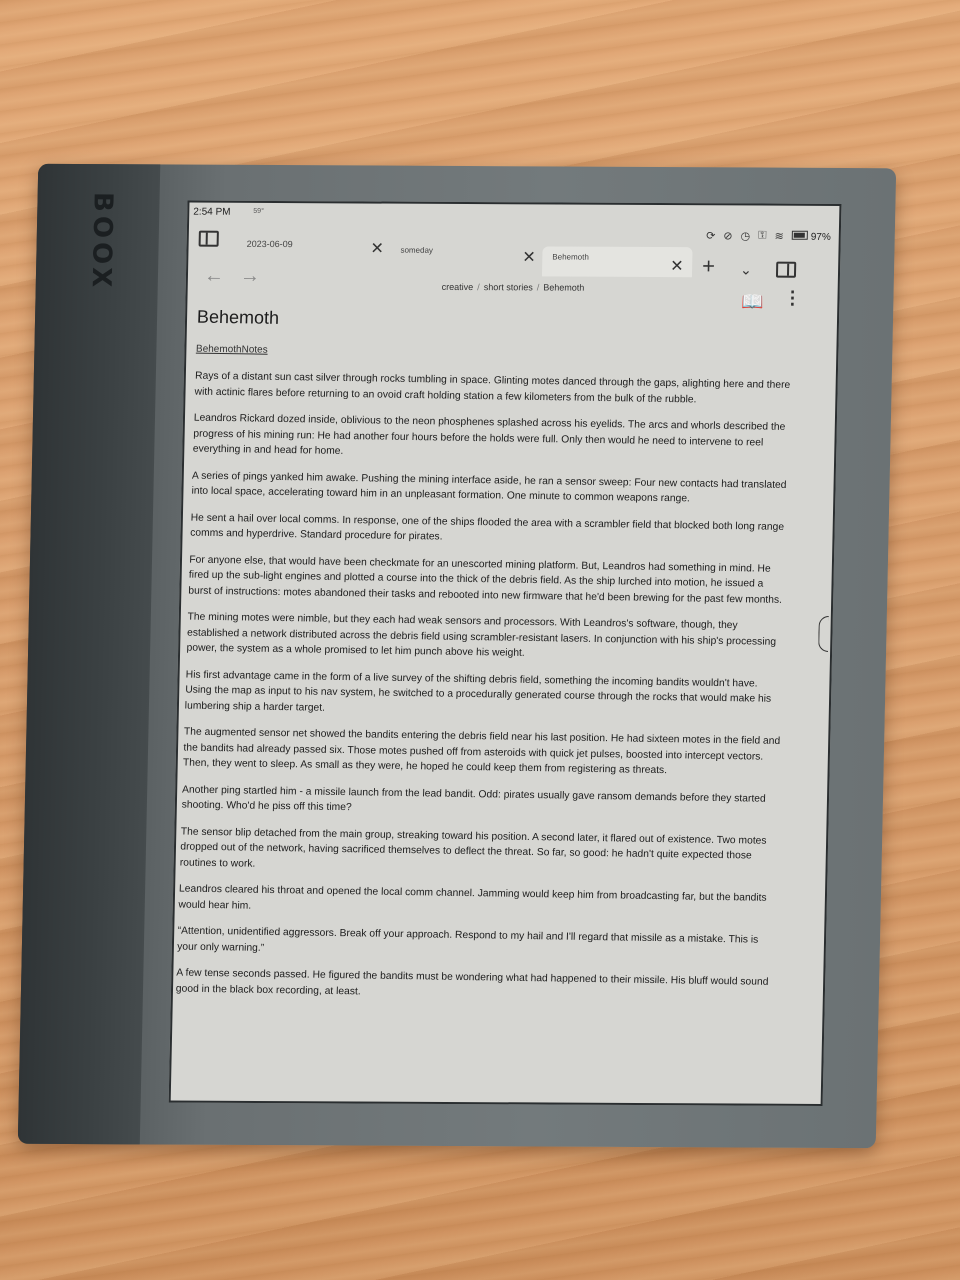  I want to click on more-vertical-icon: ⋮, so click(792, 298).